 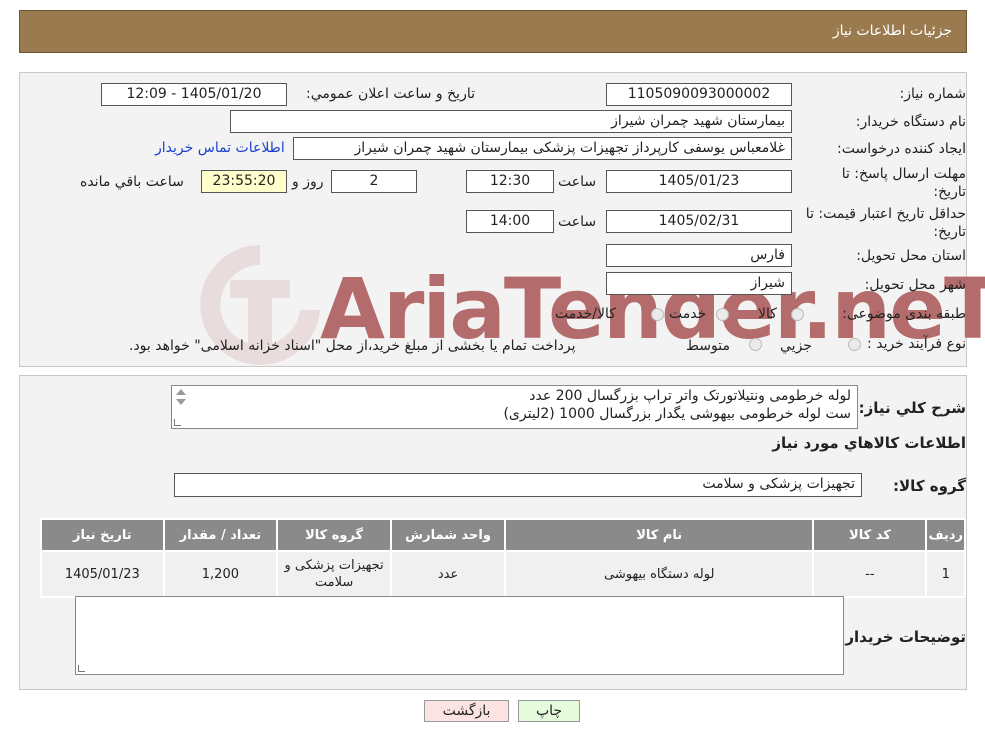 I want to click on scroll-down-icon, so click(x=181, y=402).